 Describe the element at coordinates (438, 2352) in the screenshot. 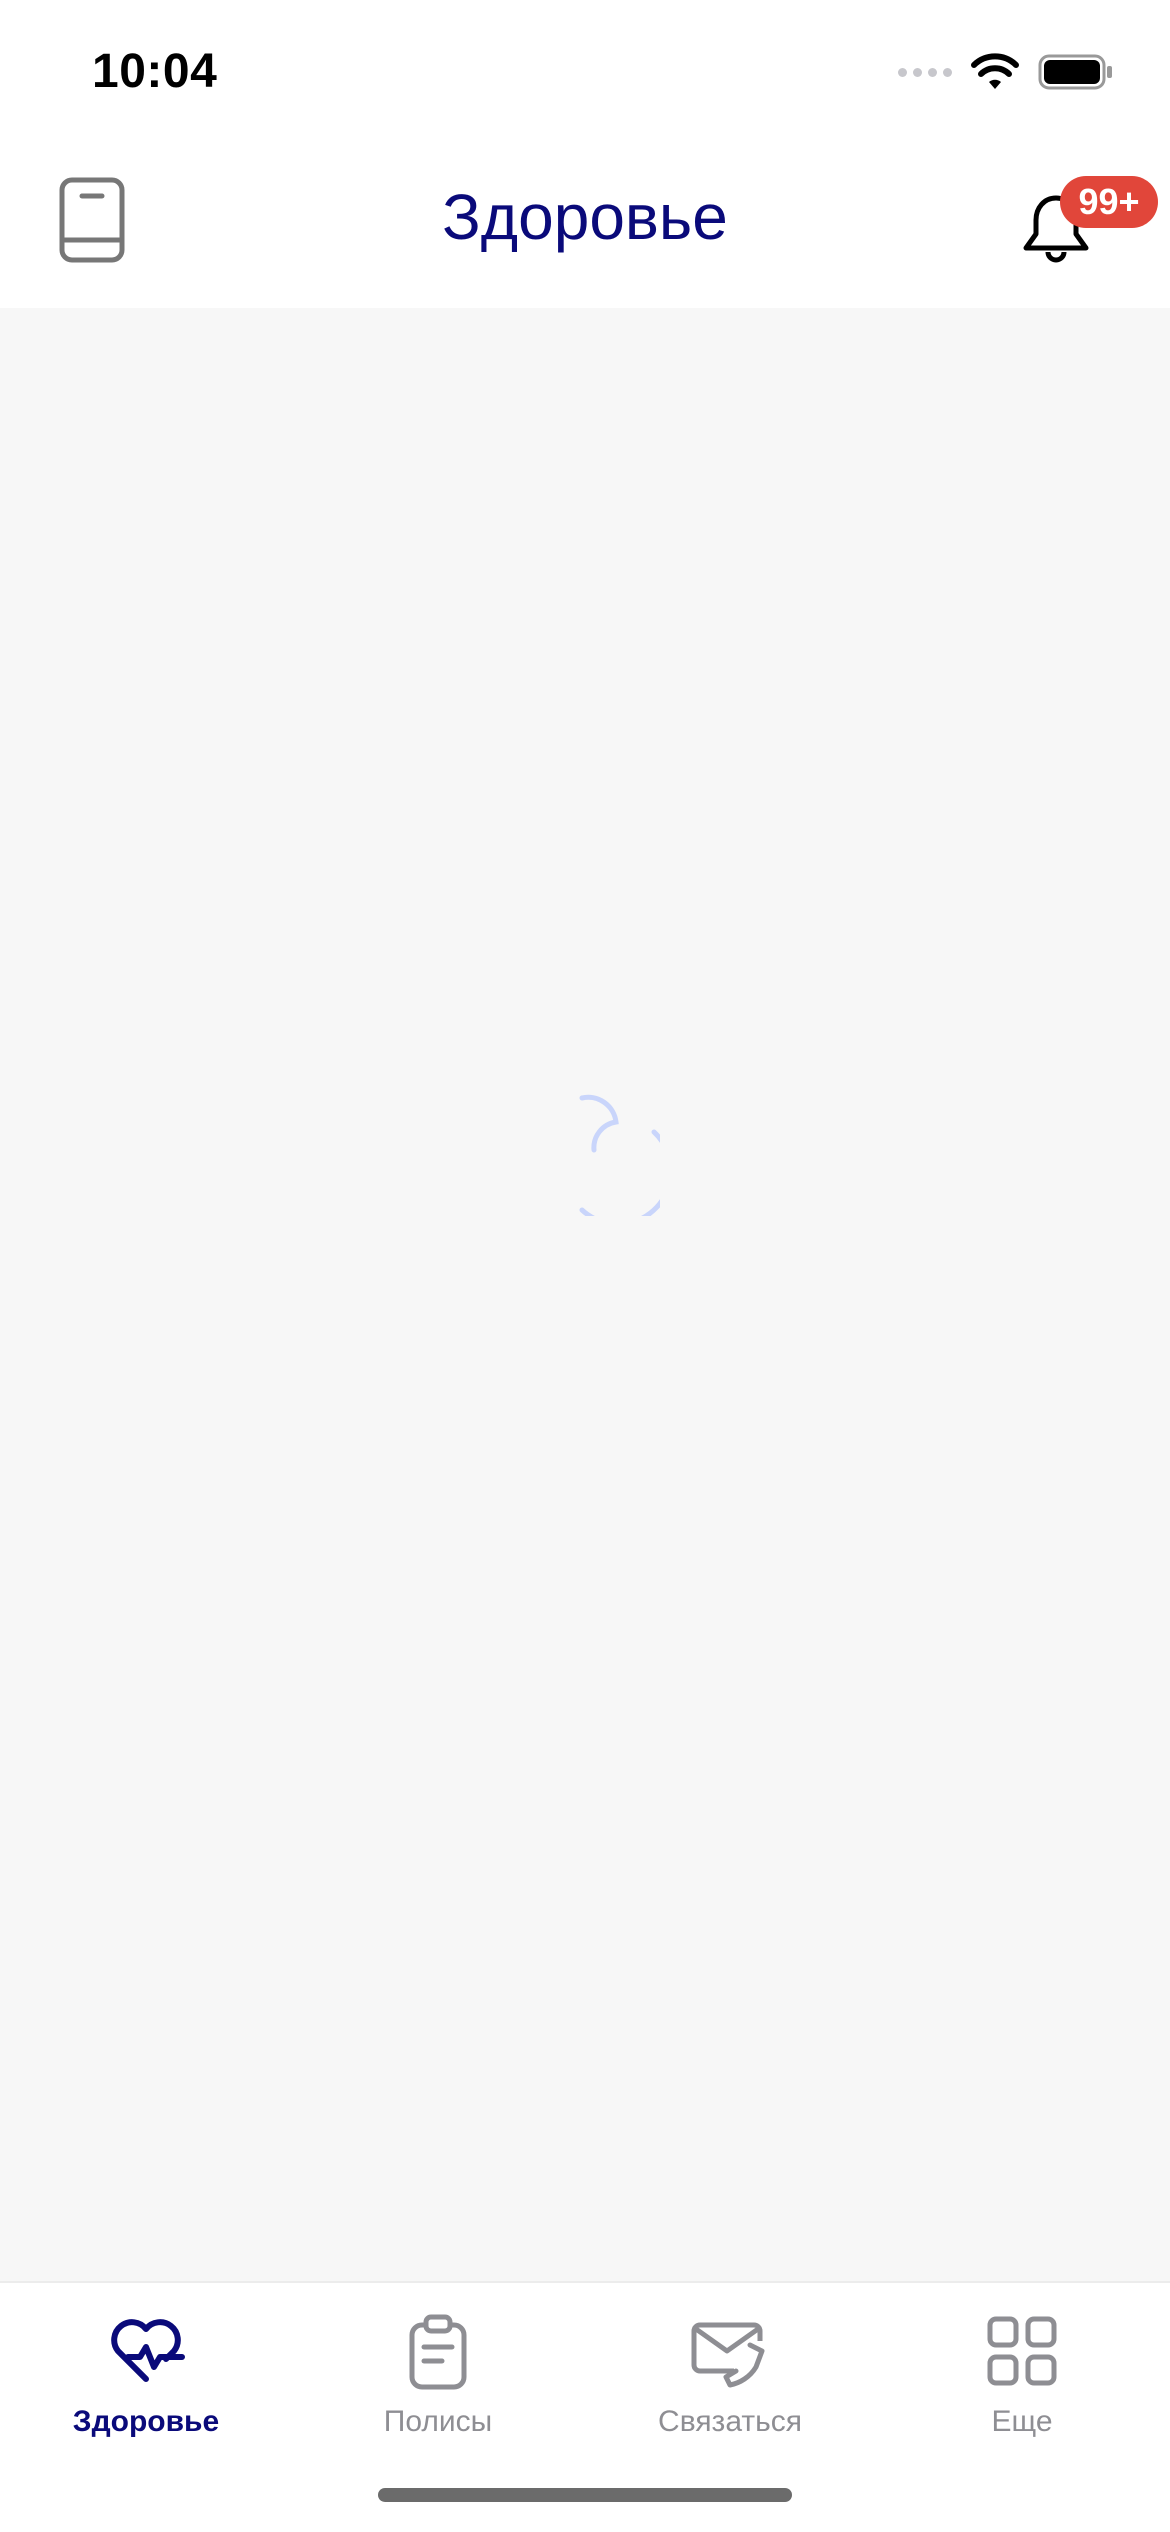

I see `clipboard-icon` at that location.